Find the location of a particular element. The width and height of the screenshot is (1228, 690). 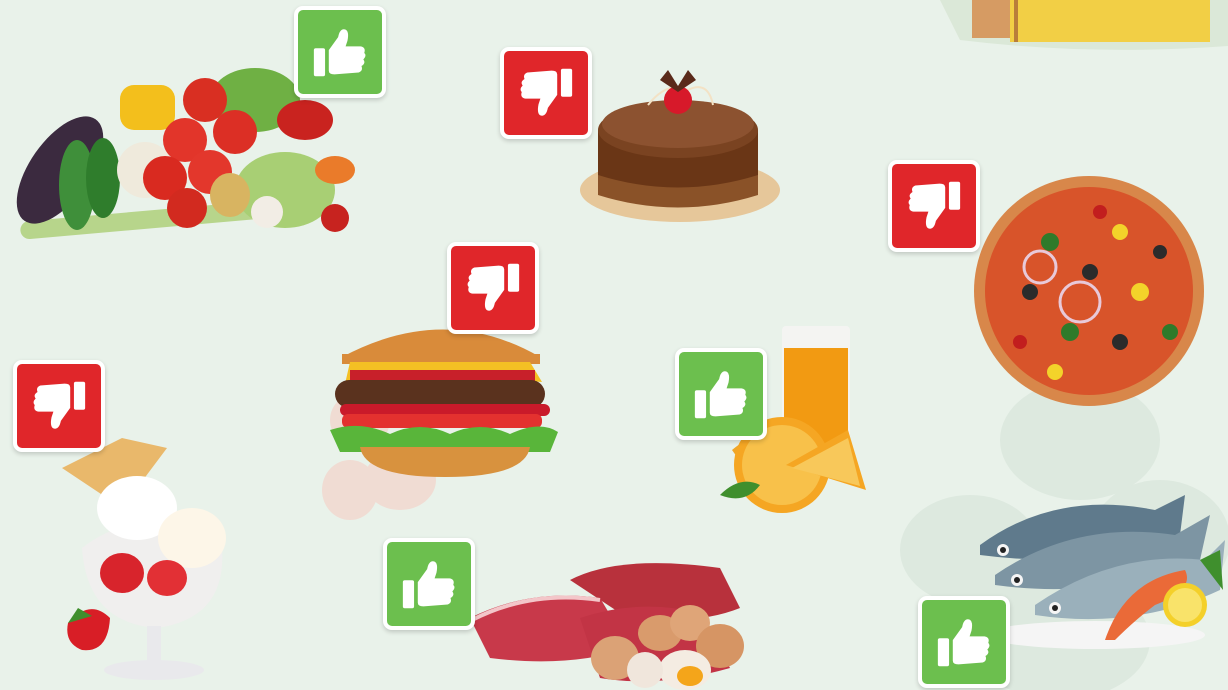

thumbs-up-badge-meat is located at coordinates (429, 584).